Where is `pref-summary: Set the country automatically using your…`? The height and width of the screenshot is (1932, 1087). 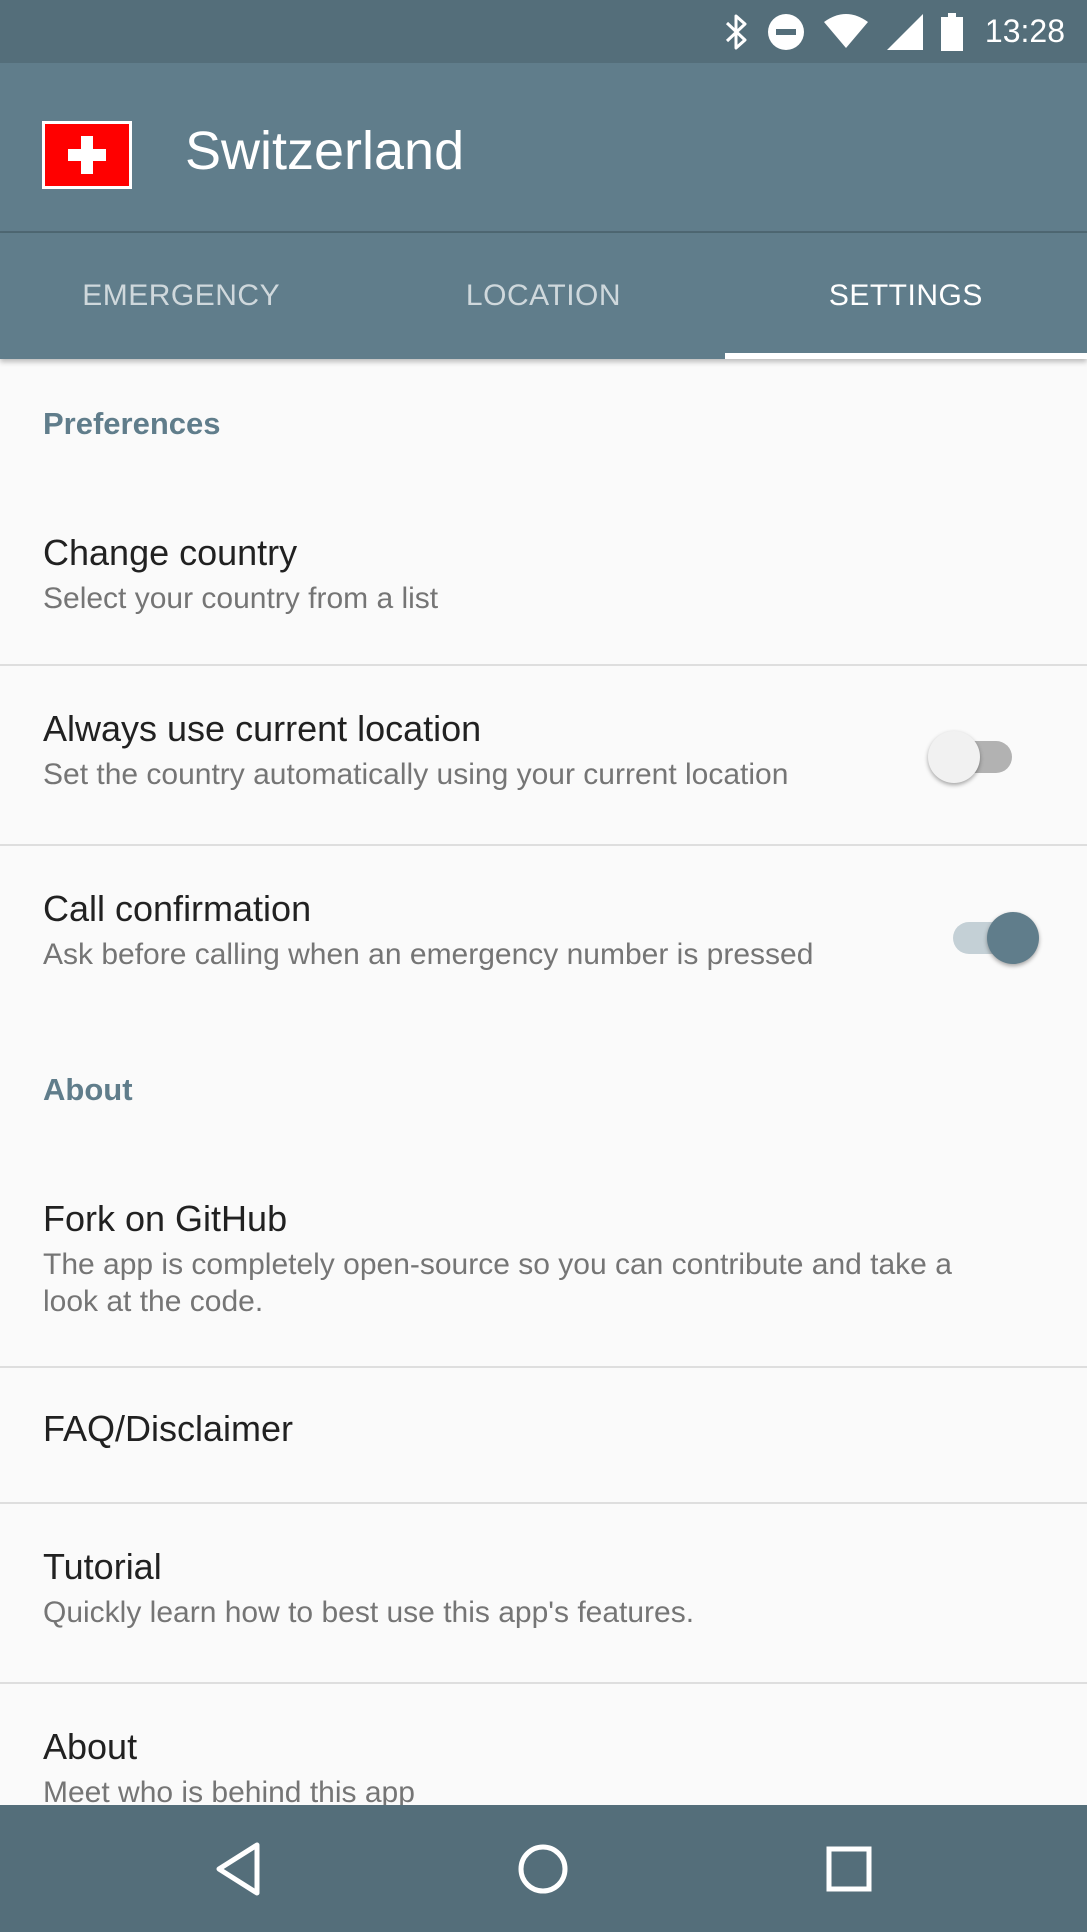 pref-summary: Set the country automatically using your… is located at coordinates (416, 774).